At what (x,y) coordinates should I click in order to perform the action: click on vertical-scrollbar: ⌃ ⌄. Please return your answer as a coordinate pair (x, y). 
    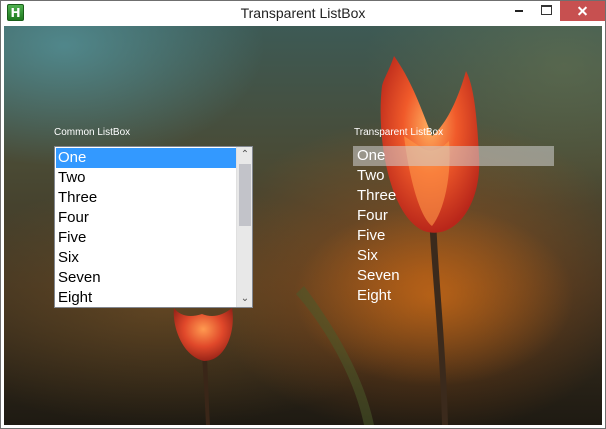
    Looking at the image, I should click on (244, 227).